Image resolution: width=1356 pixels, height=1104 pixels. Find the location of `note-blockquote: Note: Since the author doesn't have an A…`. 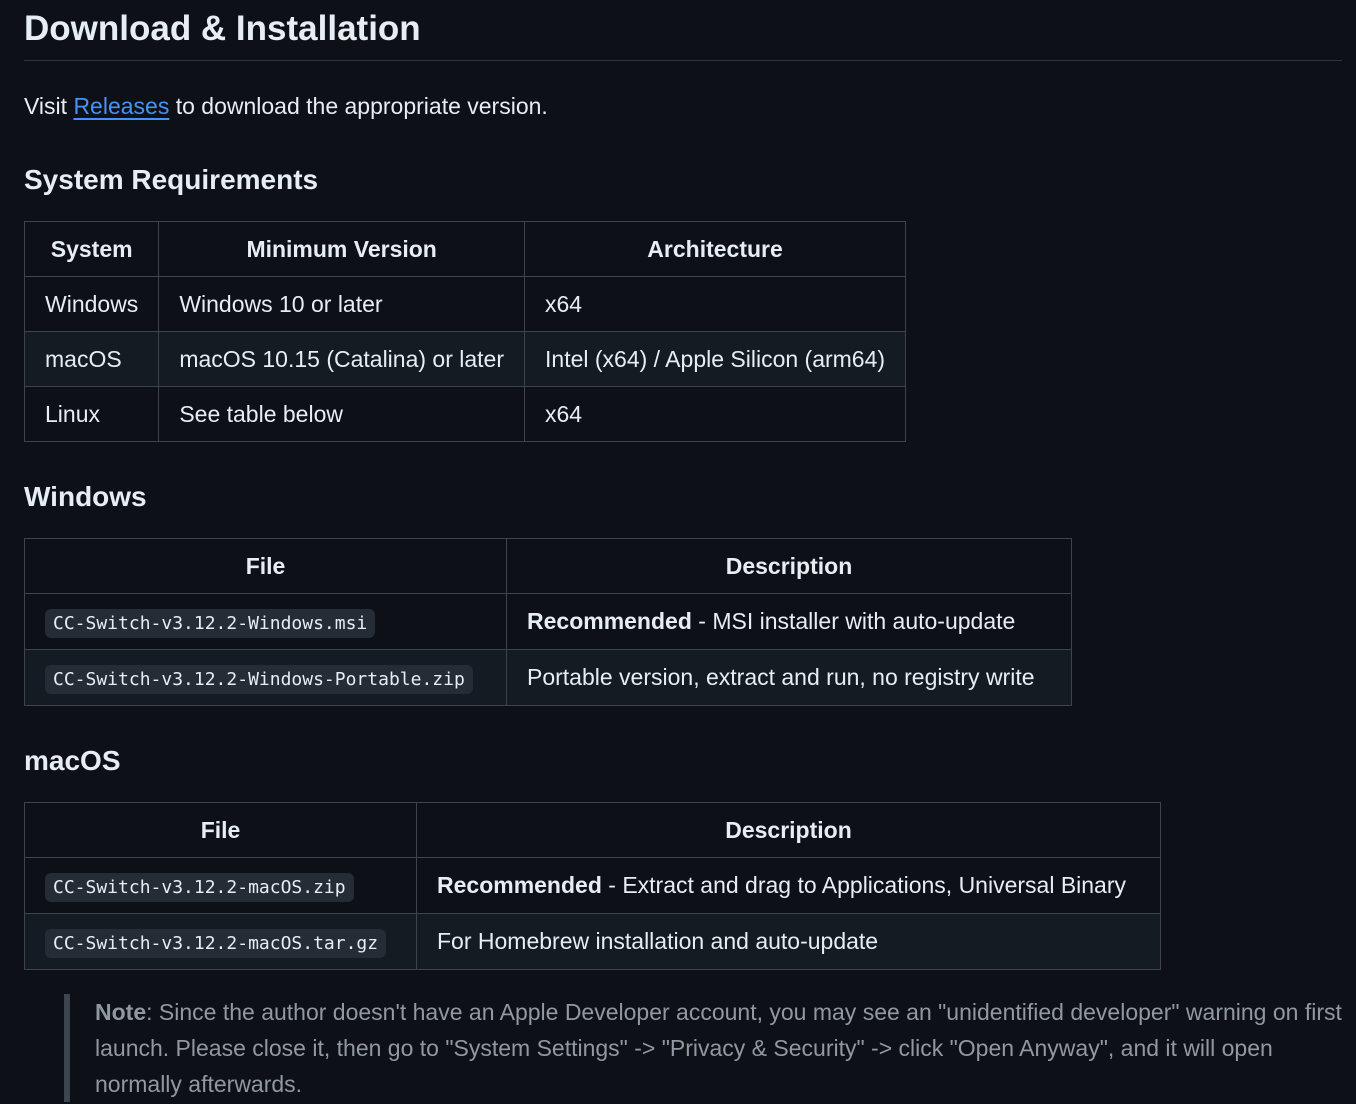

note-blockquote: Note: Since the author doesn't have an A… is located at coordinates (710, 1048).